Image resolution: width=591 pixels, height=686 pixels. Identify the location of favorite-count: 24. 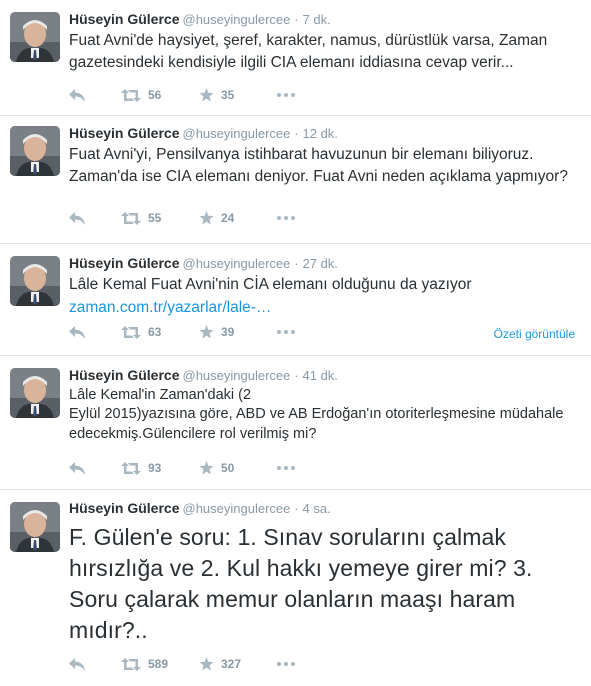
(228, 218).